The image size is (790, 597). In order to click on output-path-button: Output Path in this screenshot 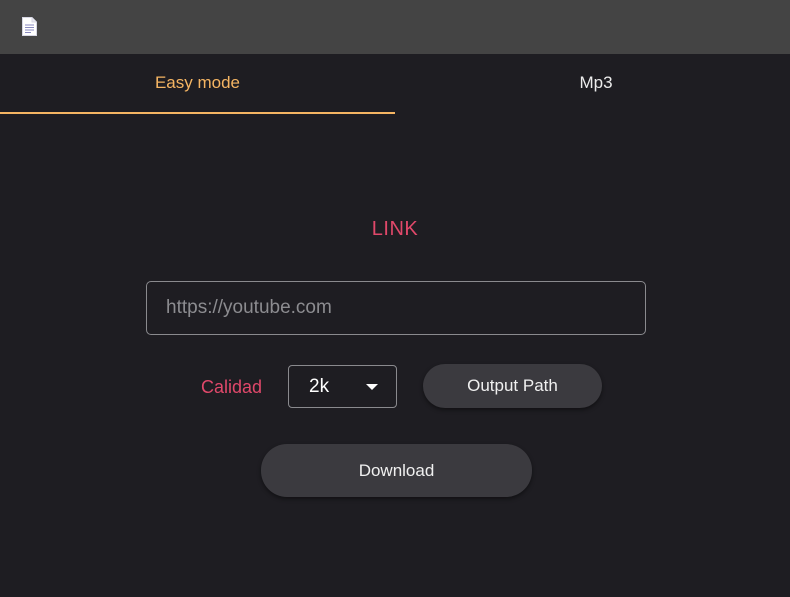, I will do `click(512, 386)`.